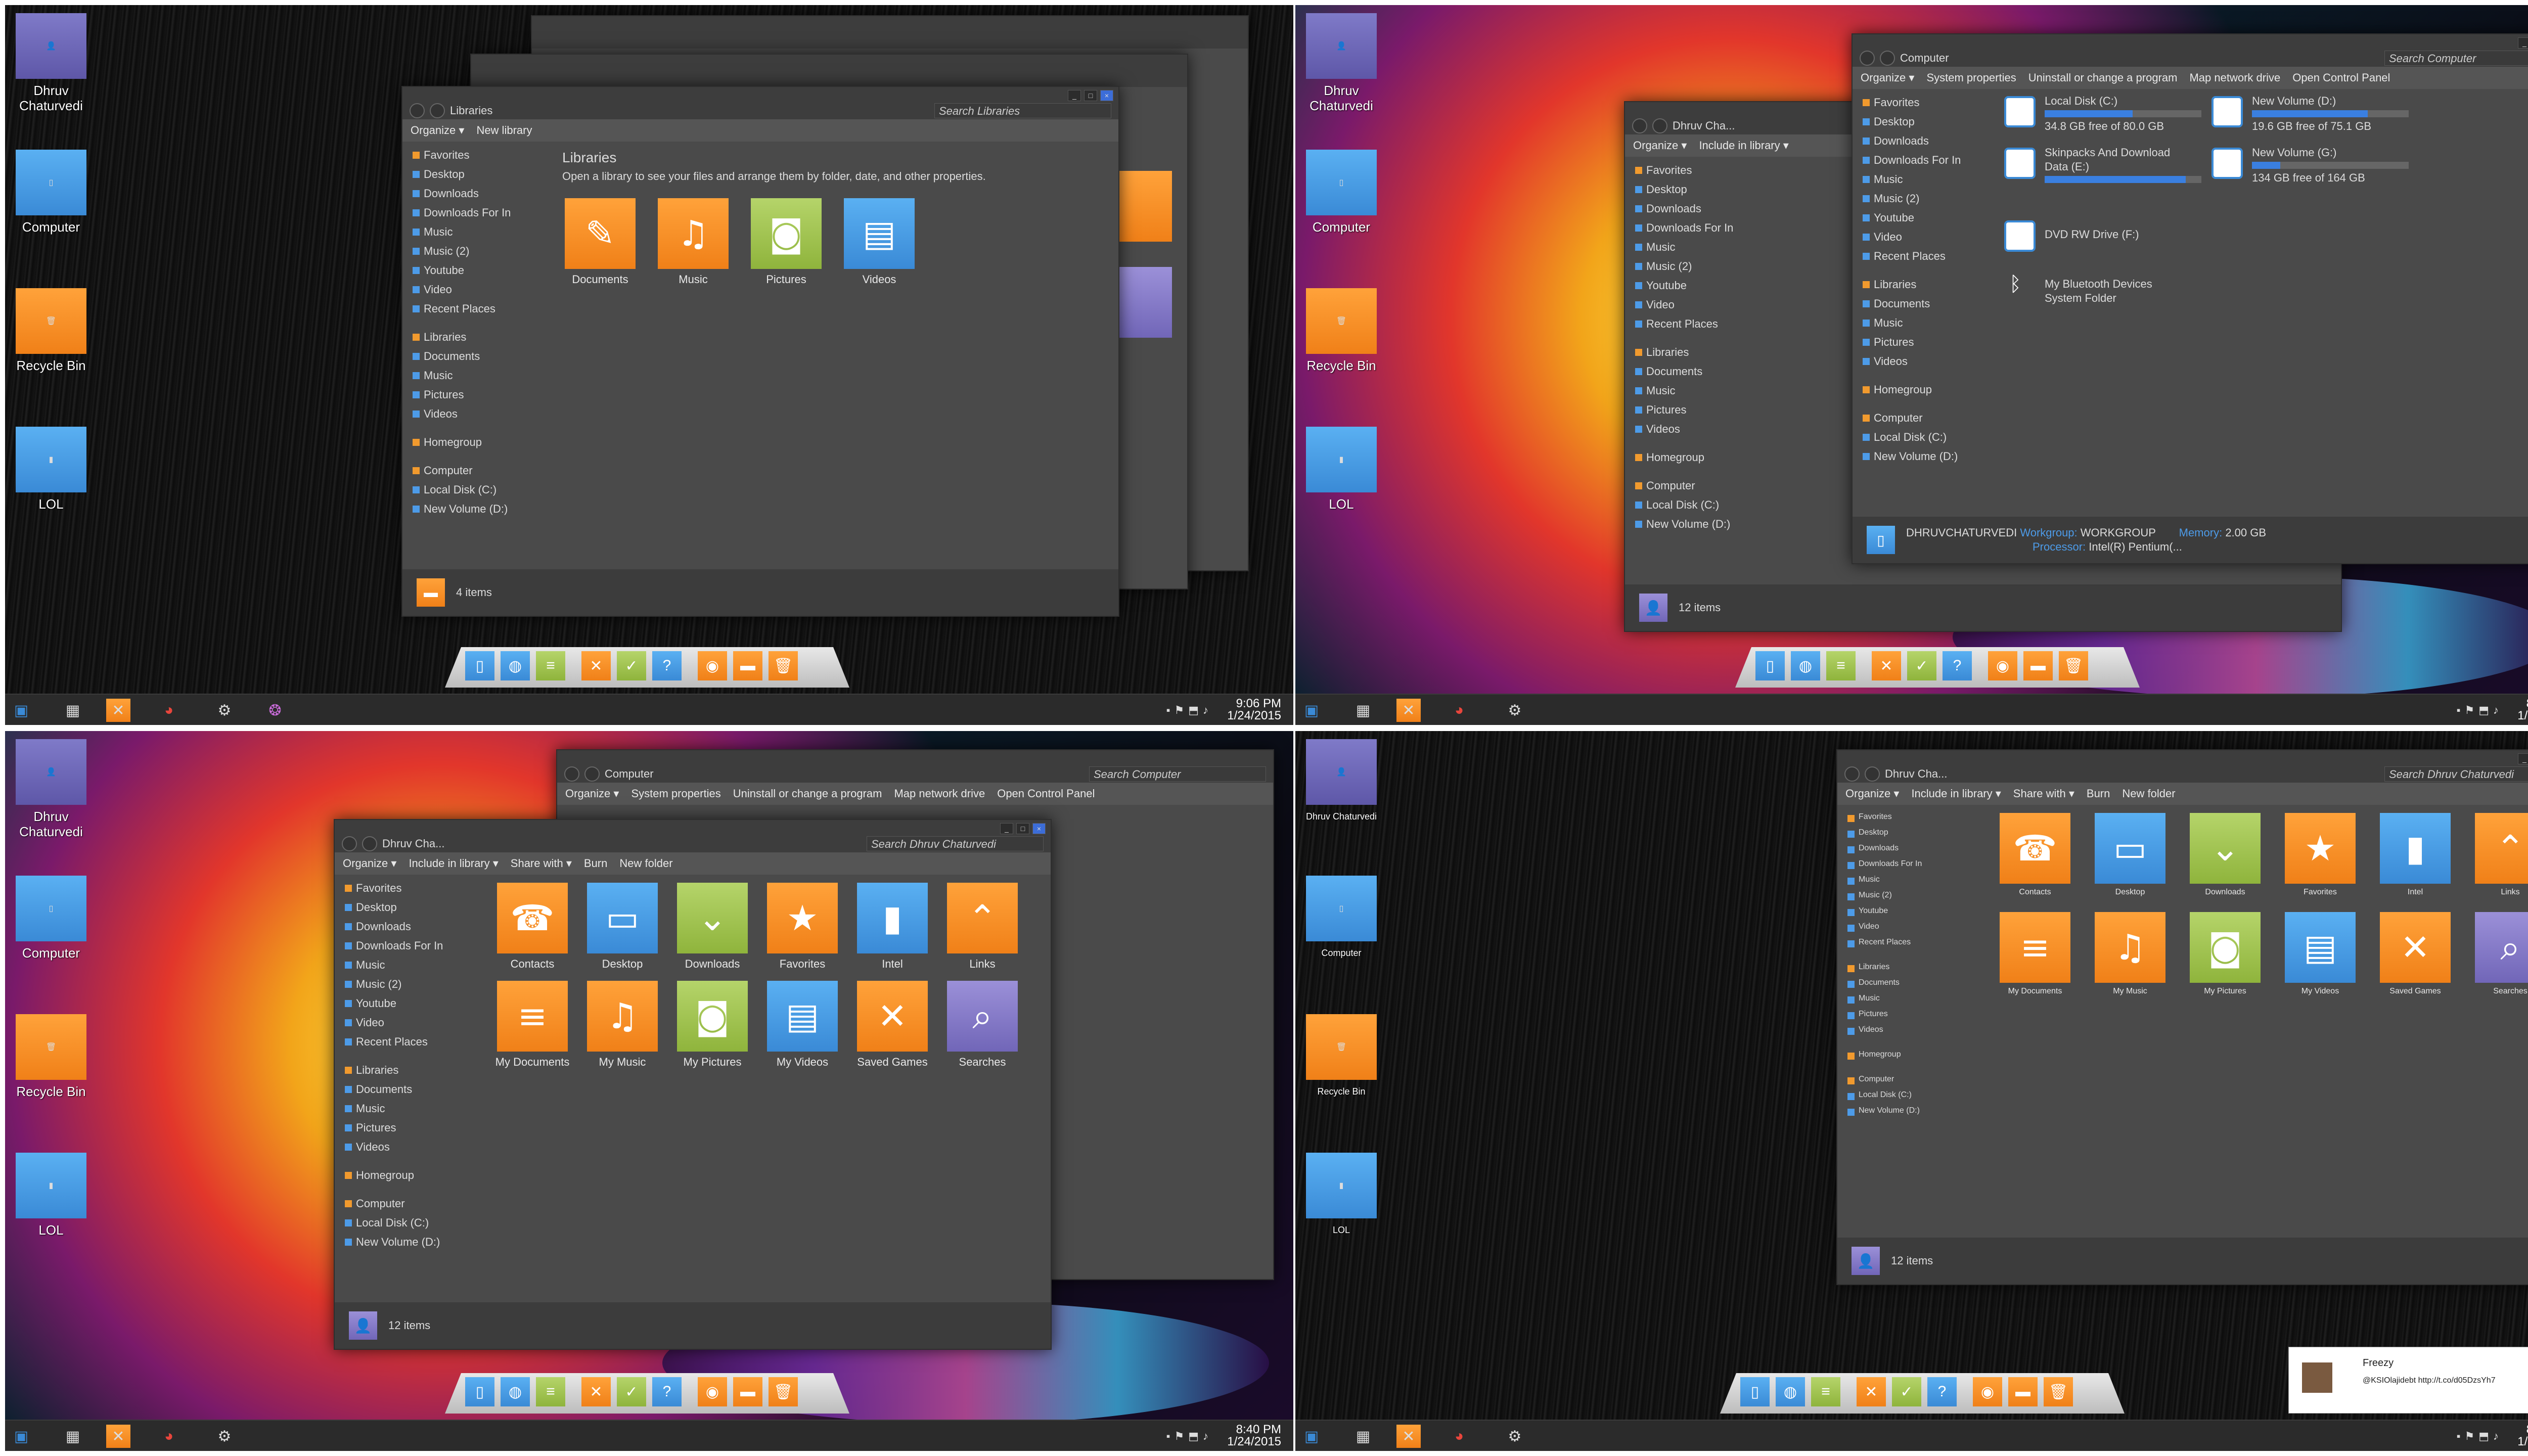 This screenshot has width=2528, height=1456. What do you see at coordinates (2225, 855) in the screenshot?
I see `folder-downloads: ⌄ Downloads` at bounding box center [2225, 855].